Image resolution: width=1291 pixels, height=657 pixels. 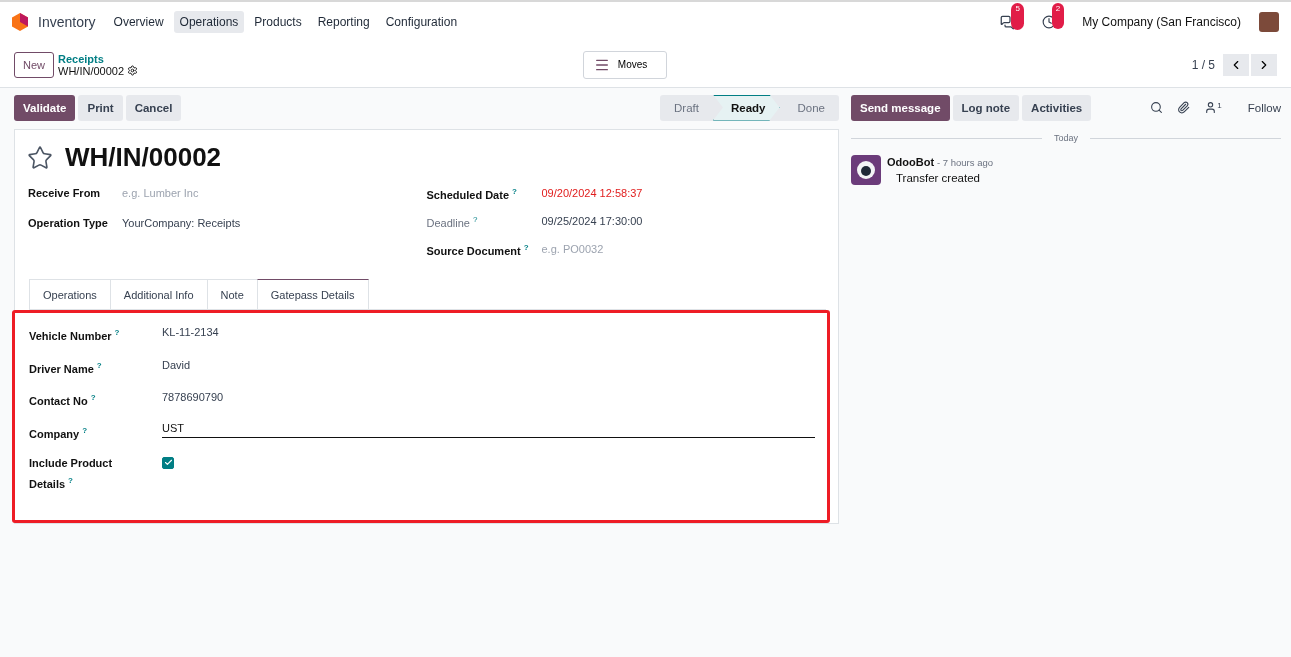 I want to click on chatter-button: Log note, so click(x=986, y=107).